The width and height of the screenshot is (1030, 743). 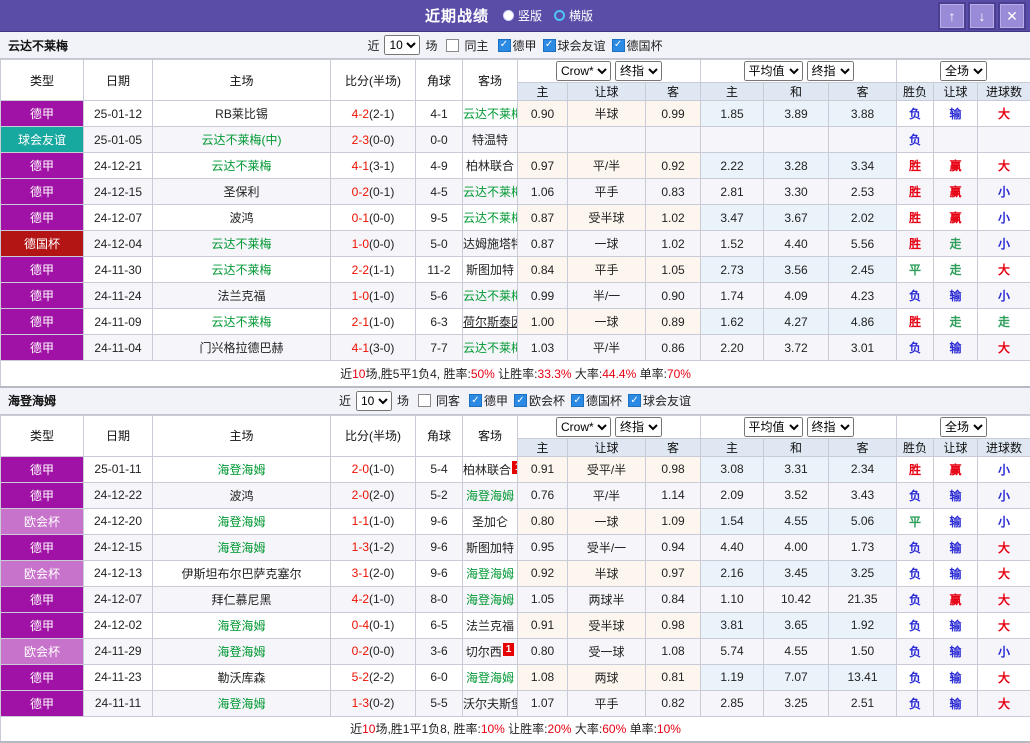 I want to click on away-team-cell: 斯图加特, so click(x=490, y=547).